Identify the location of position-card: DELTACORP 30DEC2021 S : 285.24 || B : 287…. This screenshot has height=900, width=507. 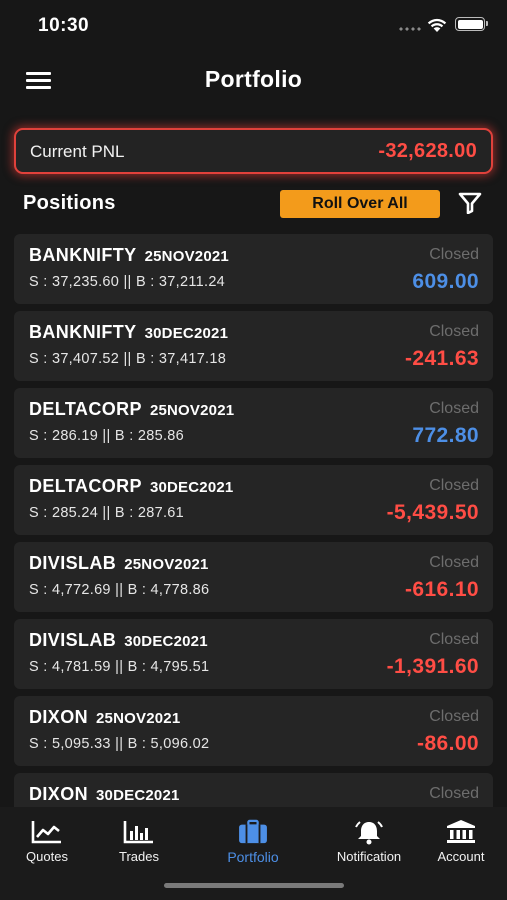
(253, 500).